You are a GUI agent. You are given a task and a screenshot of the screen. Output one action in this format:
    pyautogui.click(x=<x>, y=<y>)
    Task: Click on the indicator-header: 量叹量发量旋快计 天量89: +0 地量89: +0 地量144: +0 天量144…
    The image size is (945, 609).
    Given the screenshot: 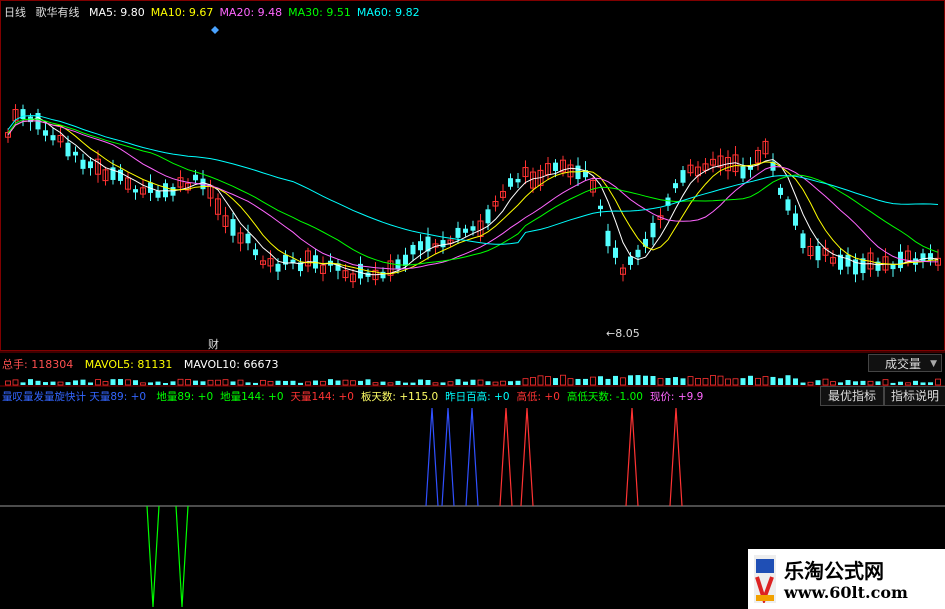 What is the action you would take?
    pyautogui.click(x=352, y=396)
    